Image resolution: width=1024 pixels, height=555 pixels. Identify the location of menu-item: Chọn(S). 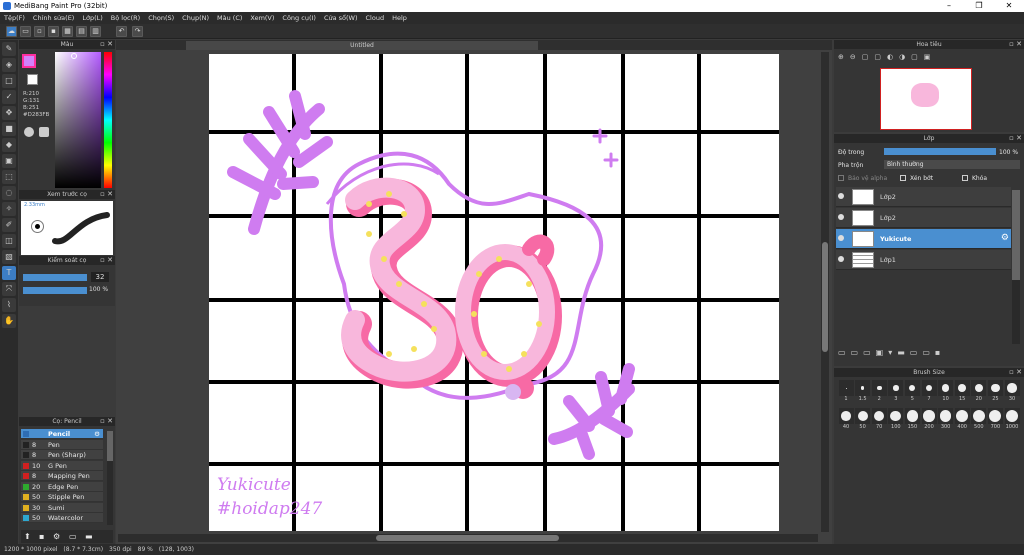
(161, 18).